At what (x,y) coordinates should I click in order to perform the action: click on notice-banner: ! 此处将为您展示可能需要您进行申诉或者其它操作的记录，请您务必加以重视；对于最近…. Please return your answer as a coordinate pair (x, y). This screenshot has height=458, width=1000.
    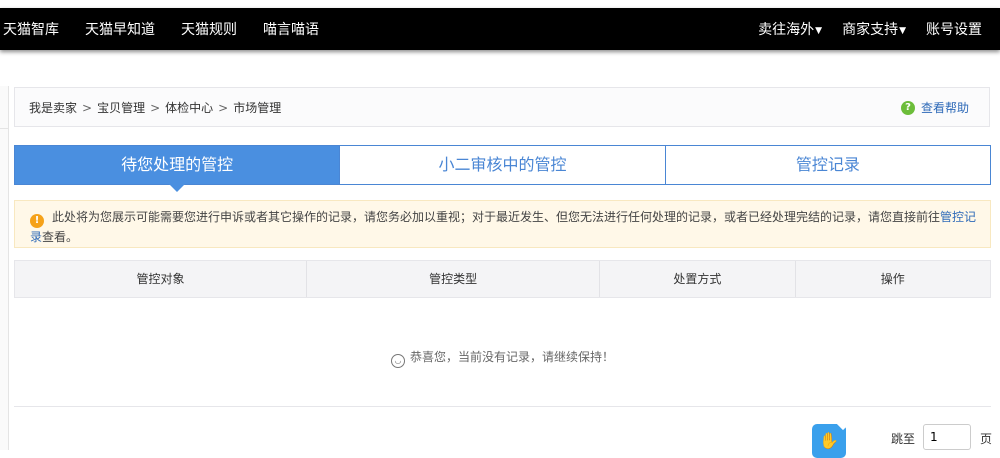
    Looking at the image, I should click on (502, 224).